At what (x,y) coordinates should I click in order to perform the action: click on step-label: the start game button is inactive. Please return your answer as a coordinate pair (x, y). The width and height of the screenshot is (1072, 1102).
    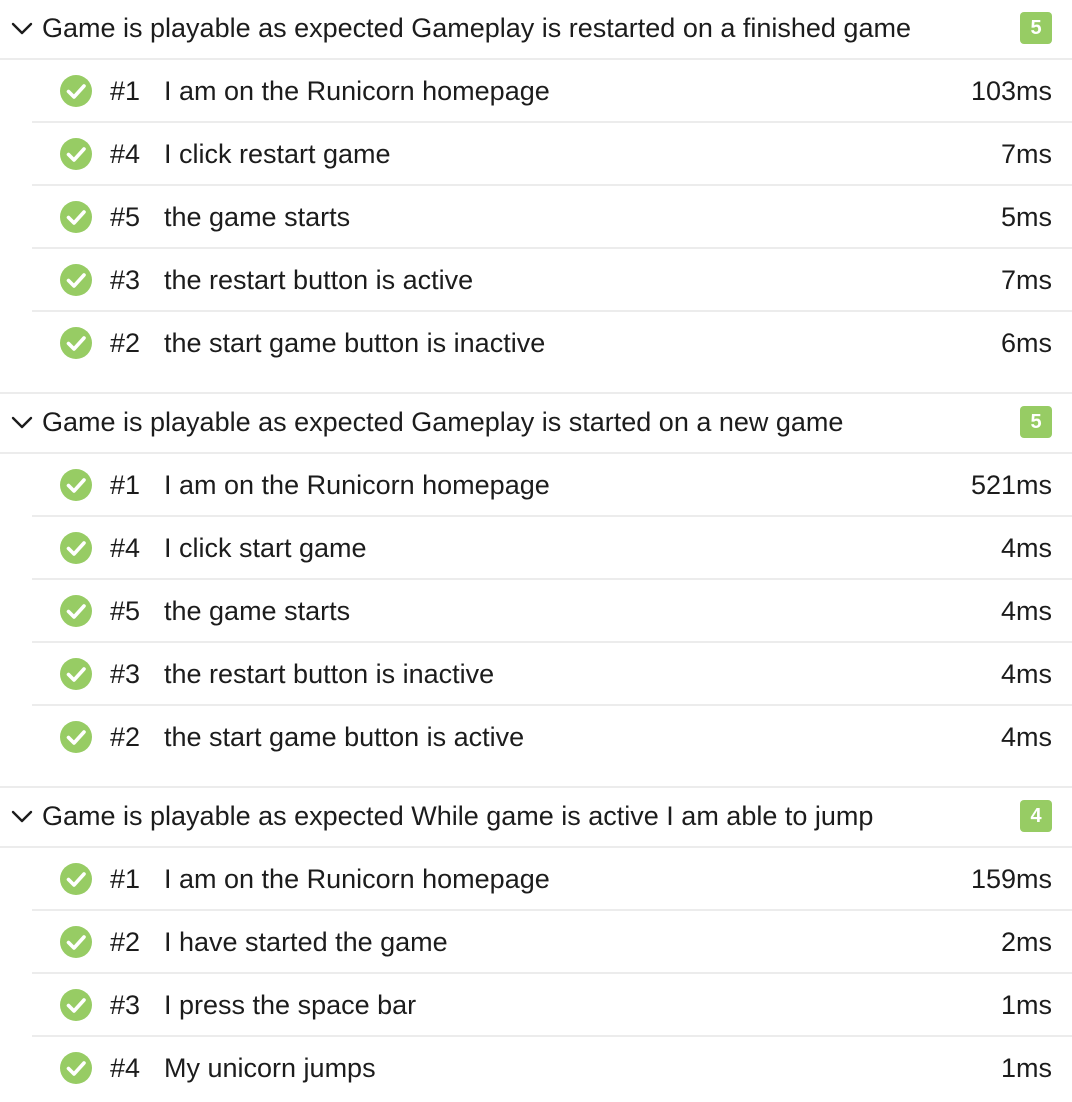
    Looking at the image, I should click on (355, 343).